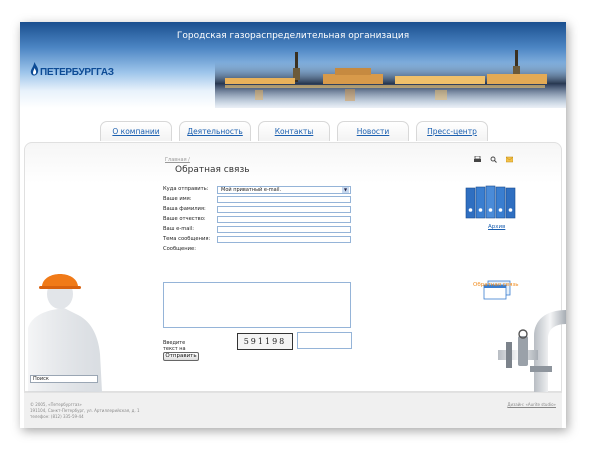 This screenshot has width=600, height=460. I want to click on send-to-row: Куда отправить: Мой приватный e-mail. ▼, so click(257, 189).